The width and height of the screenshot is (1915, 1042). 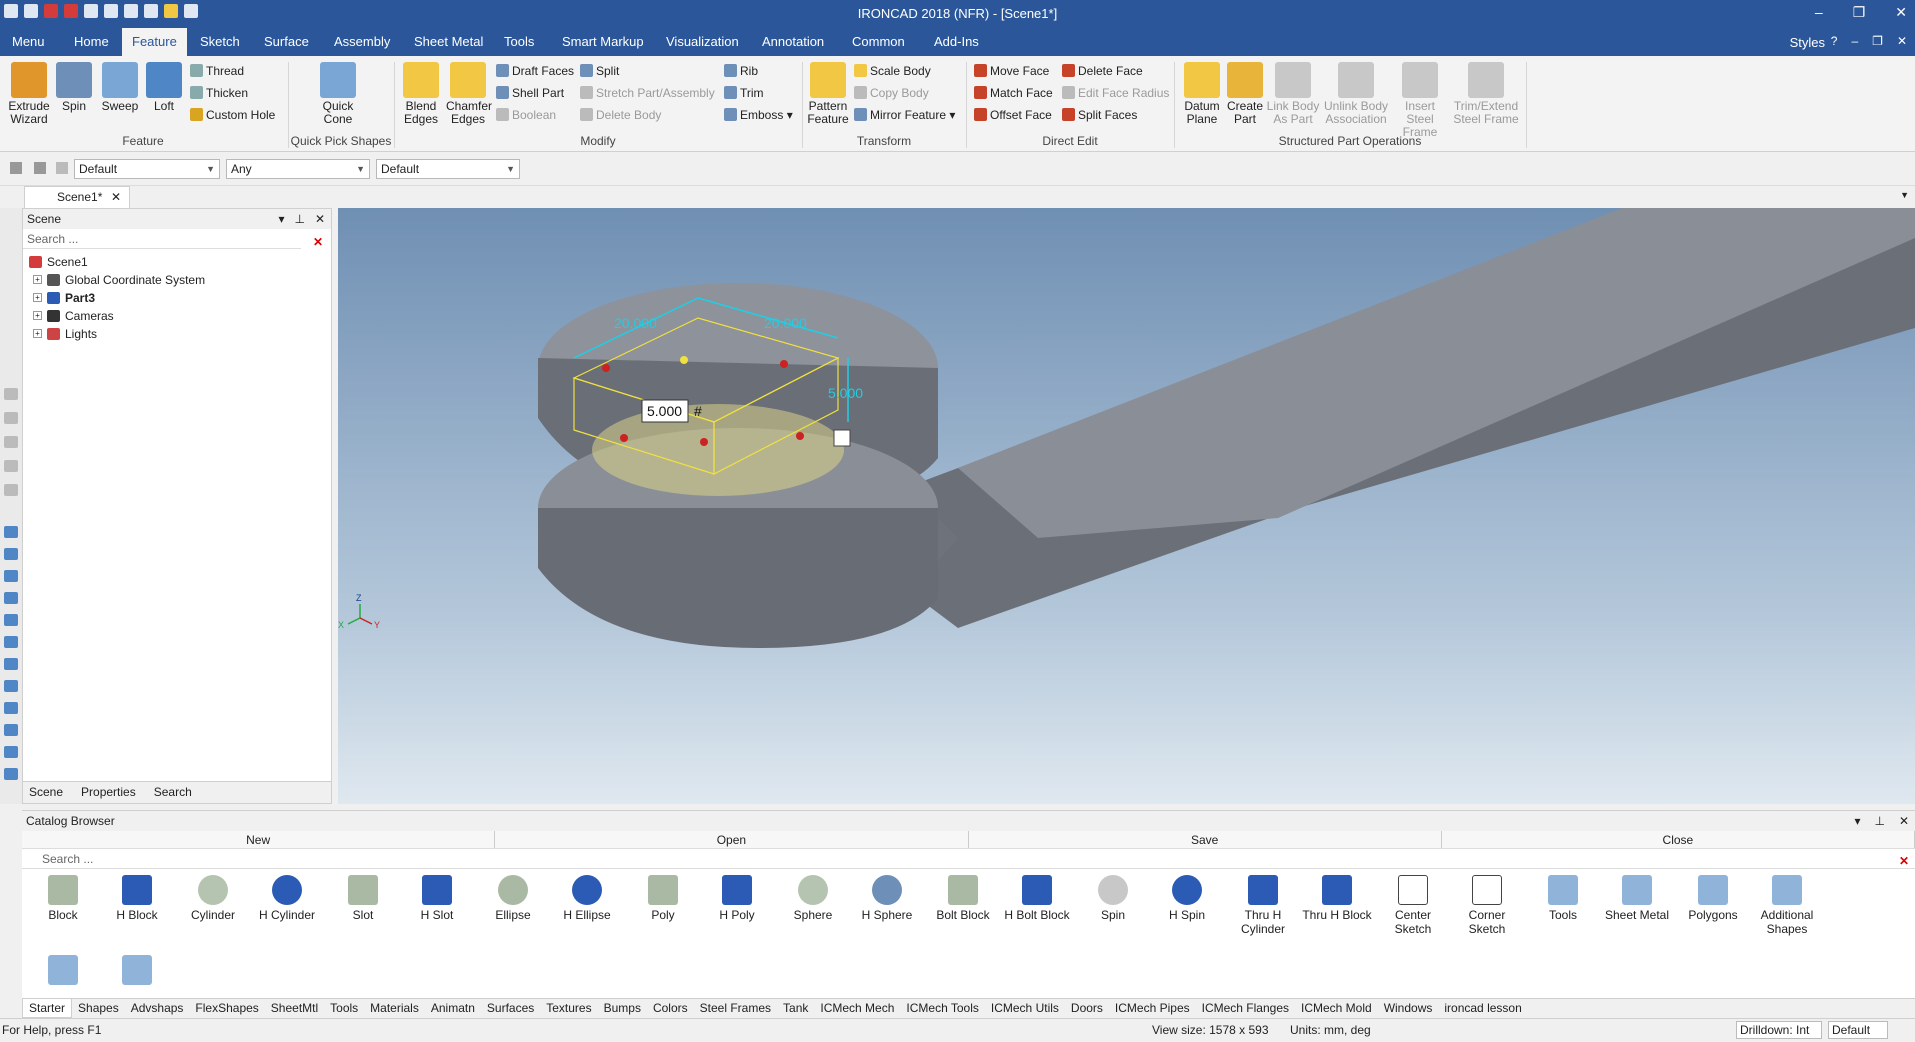 What do you see at coordinates (177, 316) in the screenshot?
I see `tree-node-cameras: + Cameras` at bounding box center [177, 316].